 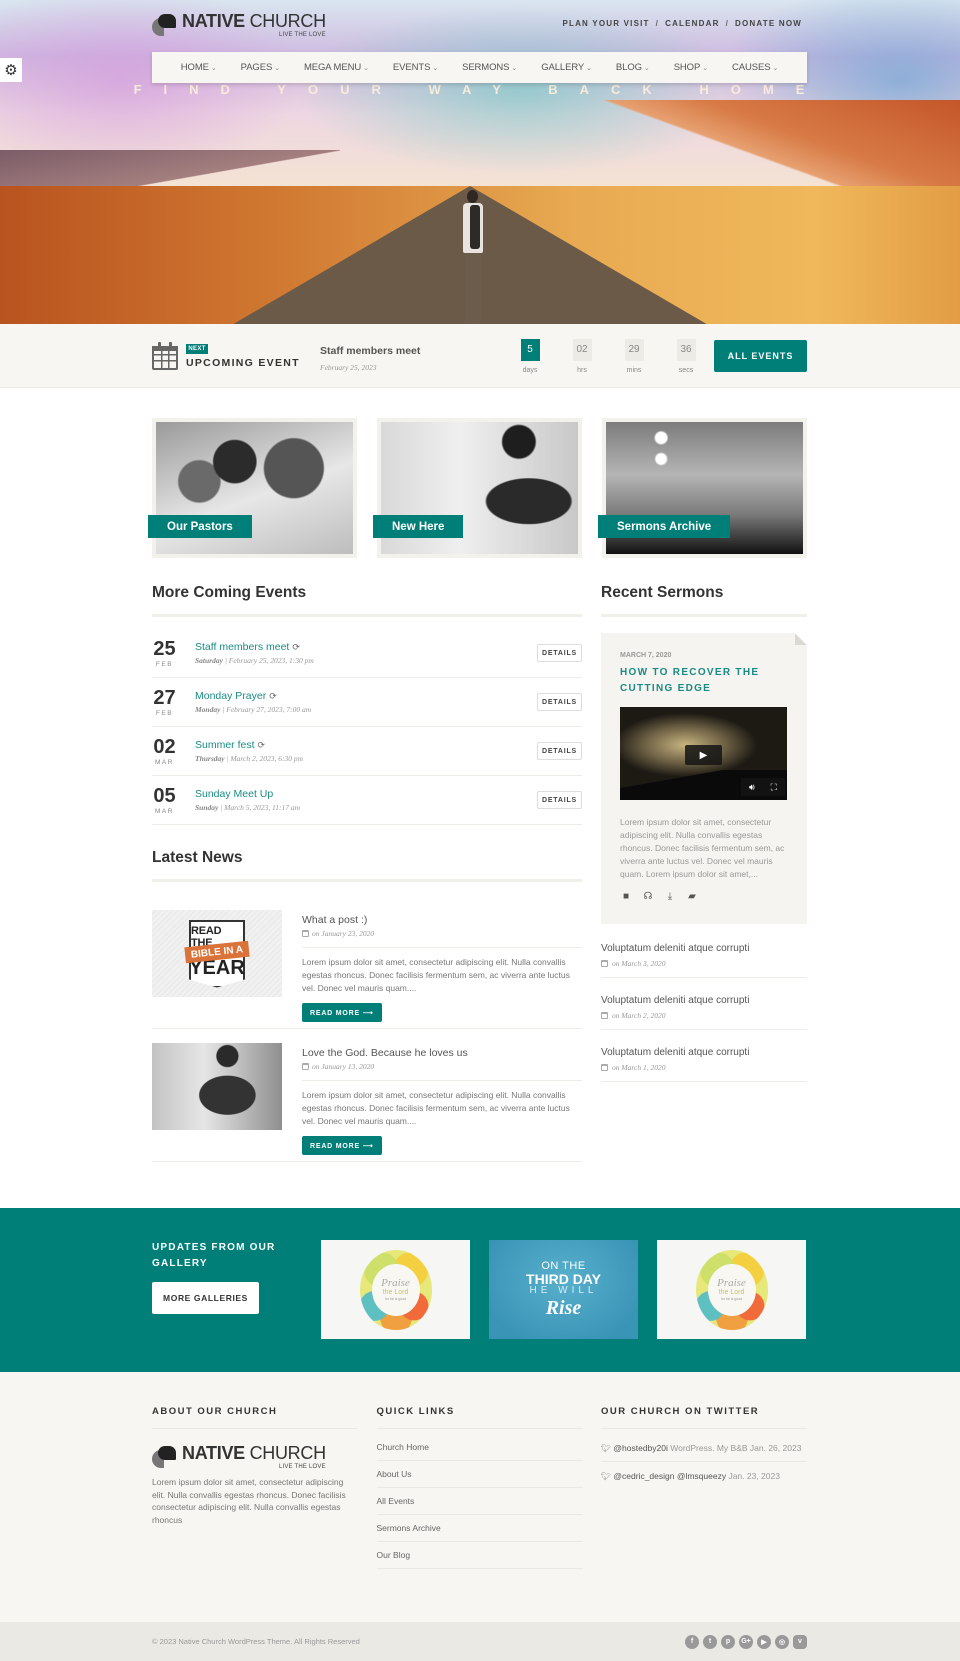 What do you see at coordinates (566, 67) in the screenshot?
I see `nav-item-gallery: GALLERY ⌄` at bounding box center [566, 67].